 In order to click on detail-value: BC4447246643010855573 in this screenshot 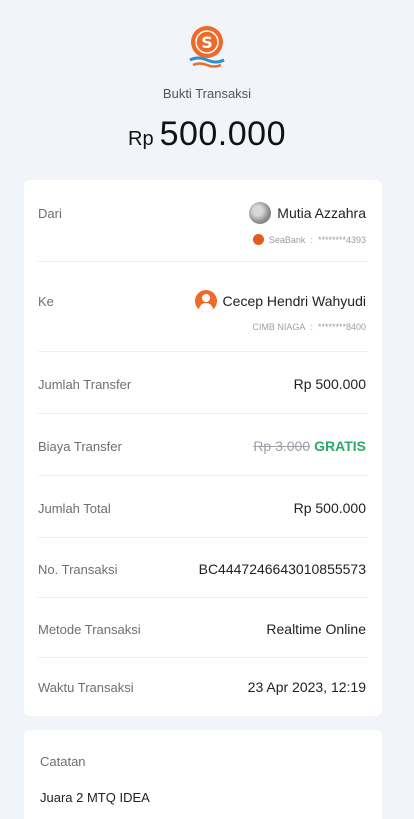, I will do `click(282, 569)`.